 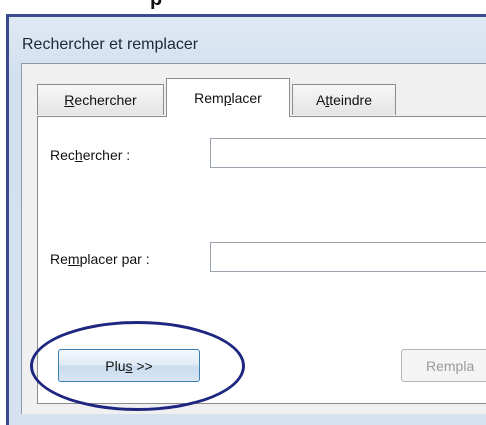 I want to click on replace-label-post: placer par :, so click(x=114, y=259).